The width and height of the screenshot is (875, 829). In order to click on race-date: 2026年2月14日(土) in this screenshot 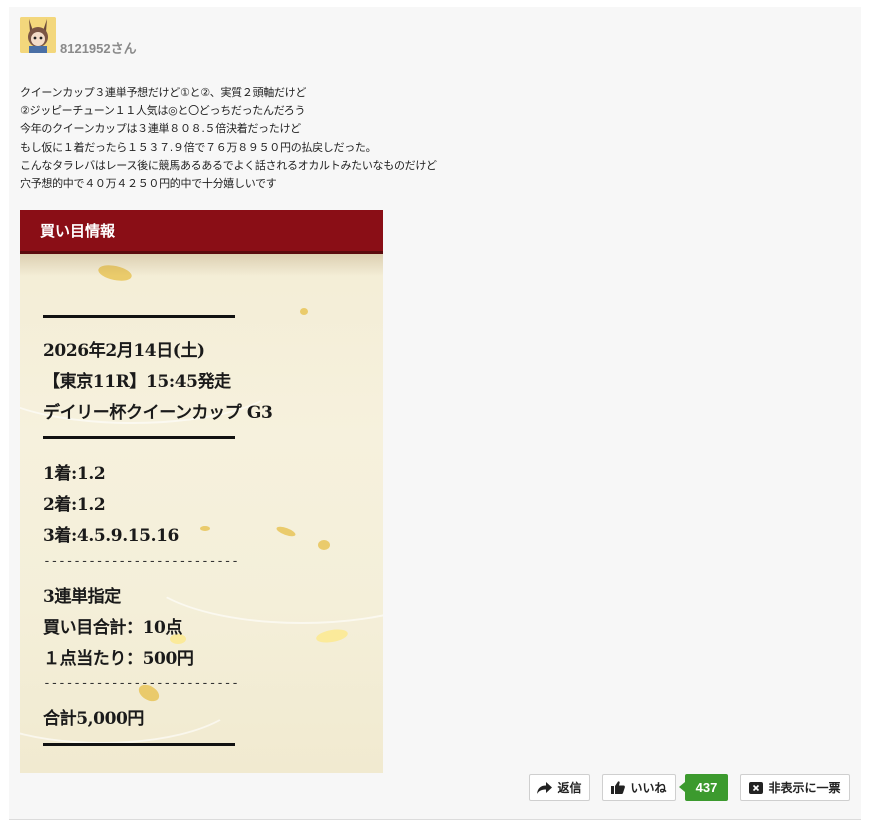, I will do `click(124, 351)`.